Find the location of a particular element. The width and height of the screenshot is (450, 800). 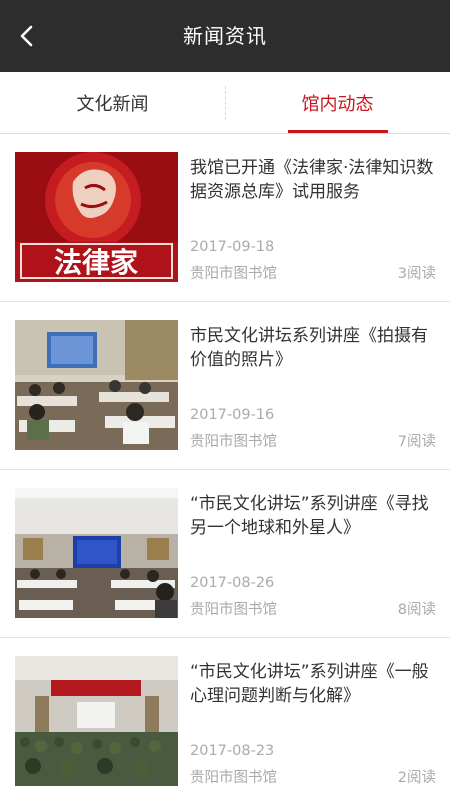

news-thumbnail: 法律家 is located at coordinates (96, 217).